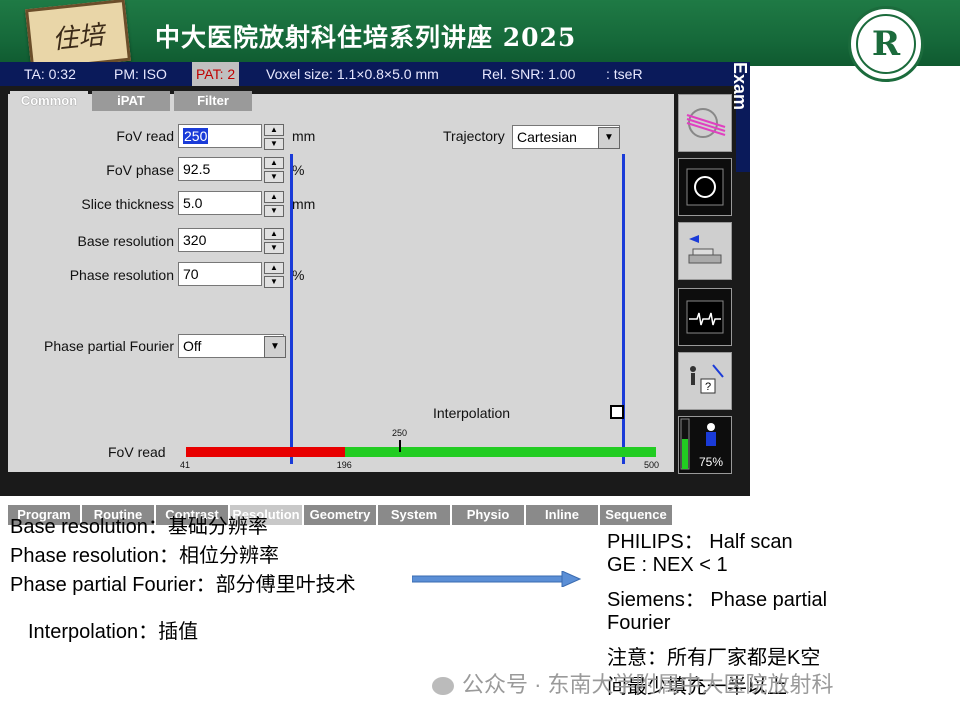 The height and width of the screenshot is (720, 960). I want to click on note-siemens: Siemens： Phase partial, so click(717, 600).